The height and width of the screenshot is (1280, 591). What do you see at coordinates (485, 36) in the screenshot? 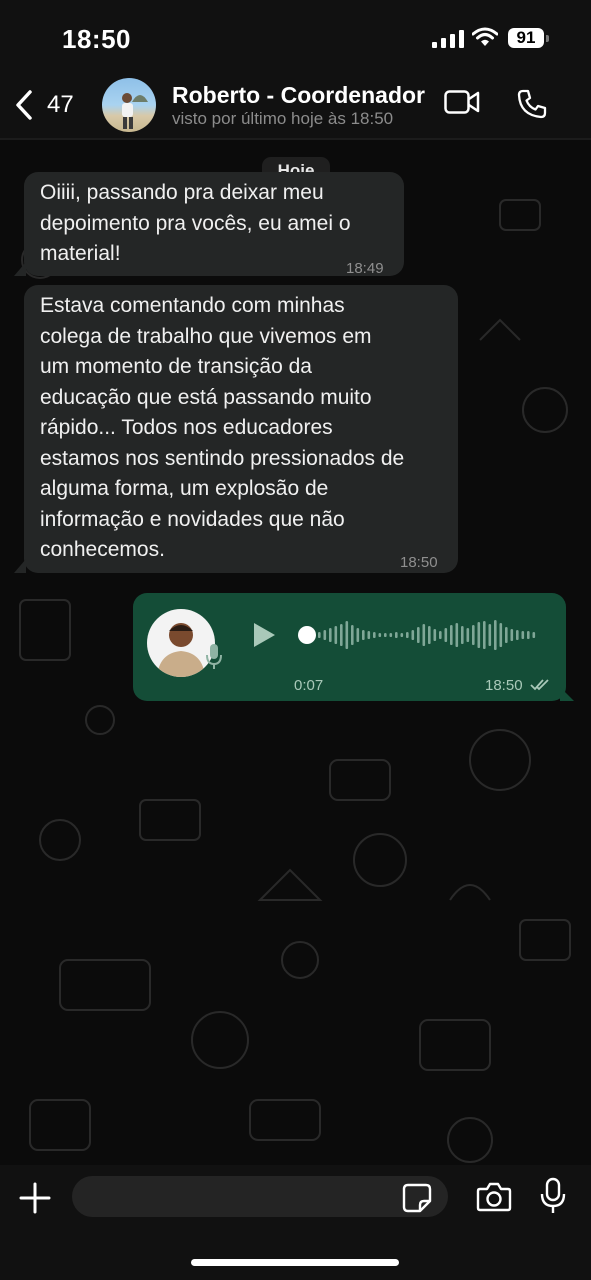
I see `wifi-icon` at bounding box center [485, 36].